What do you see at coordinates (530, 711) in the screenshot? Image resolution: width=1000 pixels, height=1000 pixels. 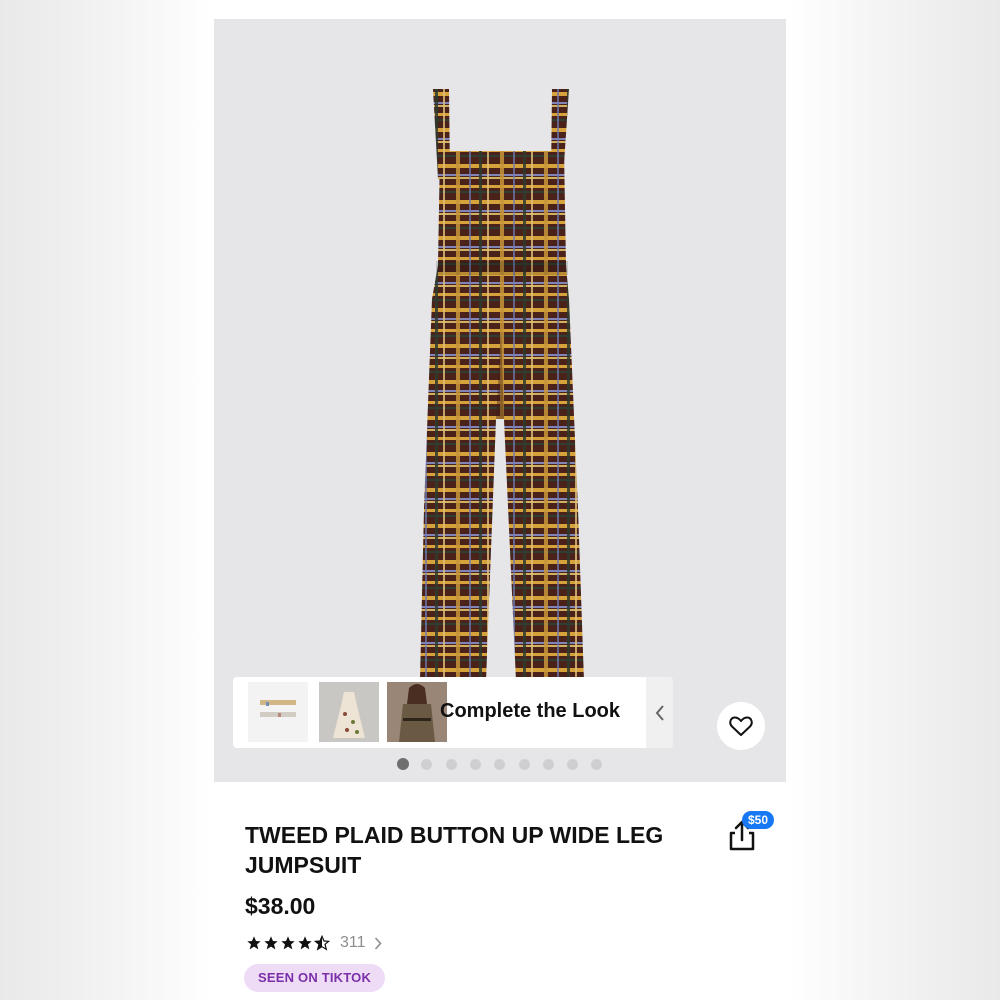 I see `complete-the-look-label: Complete the Look` at bounding box center [530, 711].